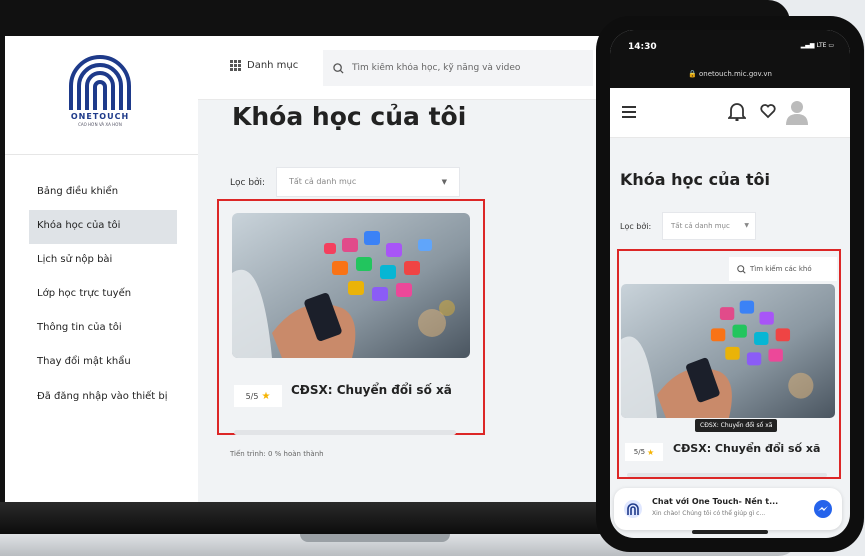 This screenshot has width=865, height=556. Describe the element at coordinates (75, 259) in the screenshot. I see `sidebar-item-label: Lịch sử nộp bài` at that location.